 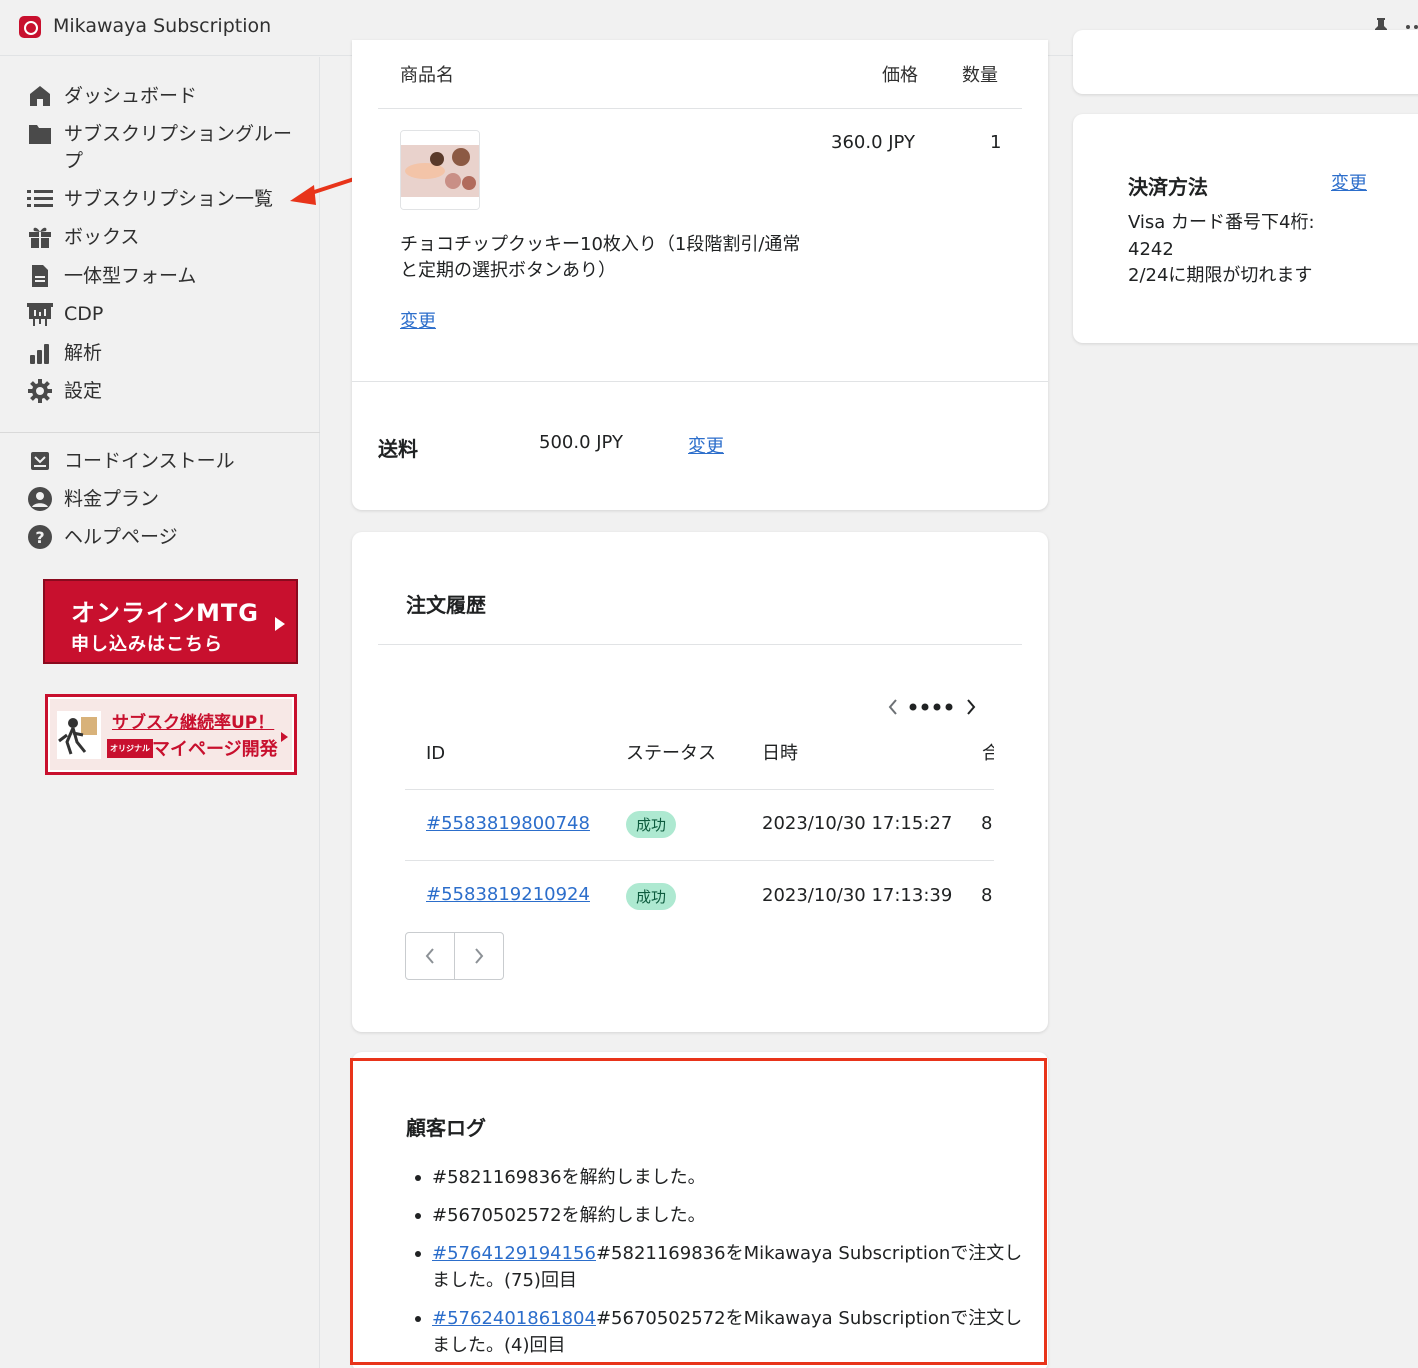 What do you see at coordinates (980, 75) in the screenshot?
I see `column-header-quantity: 数量` at bounding box center [980, 75].